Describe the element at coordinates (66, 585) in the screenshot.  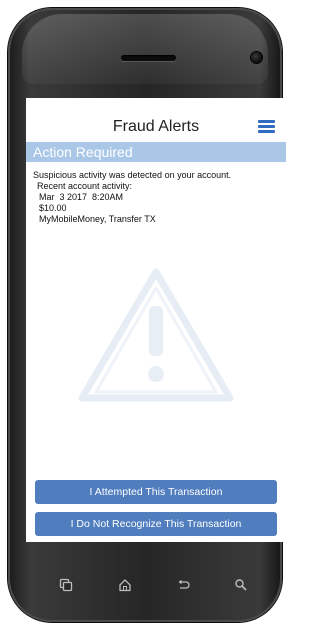
I see `recent-apps-icon` at that location.